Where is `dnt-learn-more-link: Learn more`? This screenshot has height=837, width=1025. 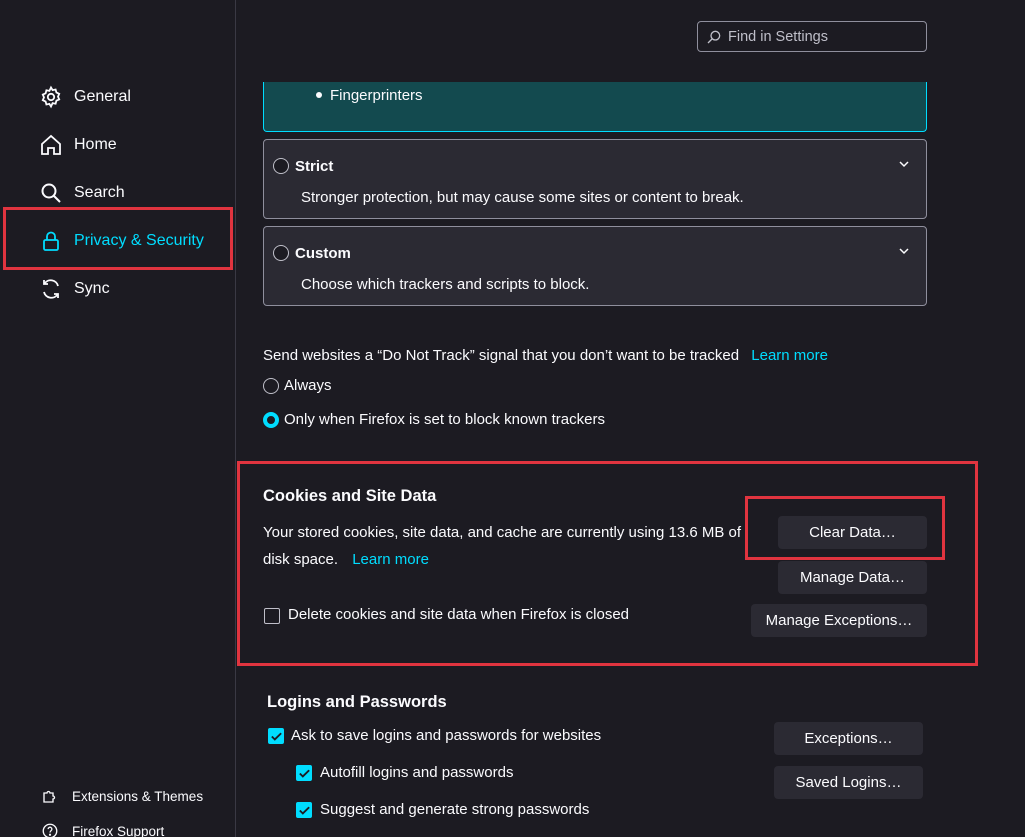
dnt-learn-more-link: Learn more is located at coordinates (789, 355).